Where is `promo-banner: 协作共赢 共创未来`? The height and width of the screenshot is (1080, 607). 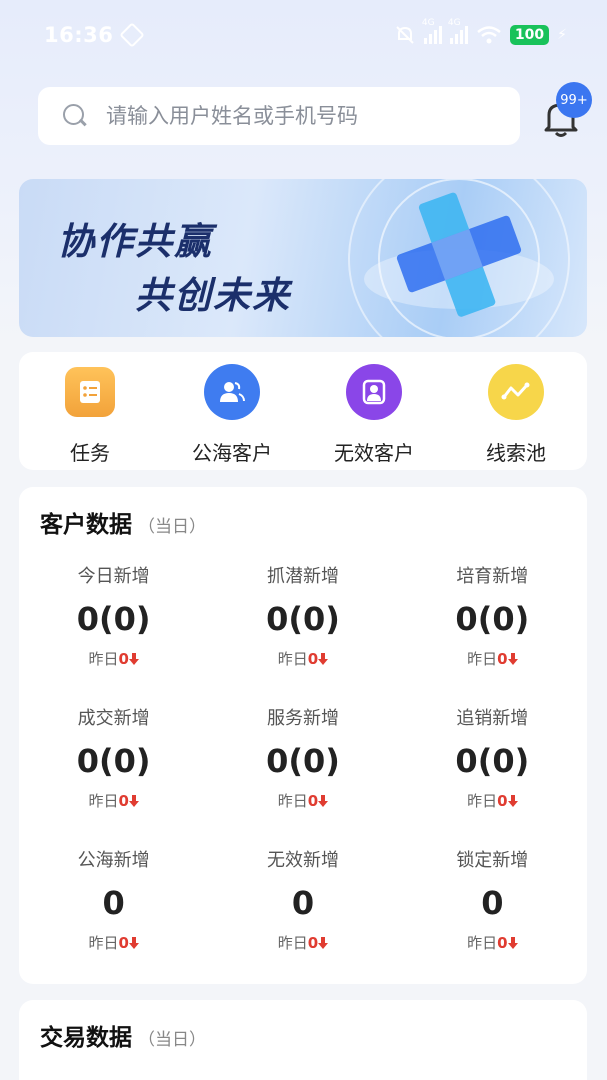
promo-banner: 协作共赢 共创未来 is located at coordinates (303, 258).